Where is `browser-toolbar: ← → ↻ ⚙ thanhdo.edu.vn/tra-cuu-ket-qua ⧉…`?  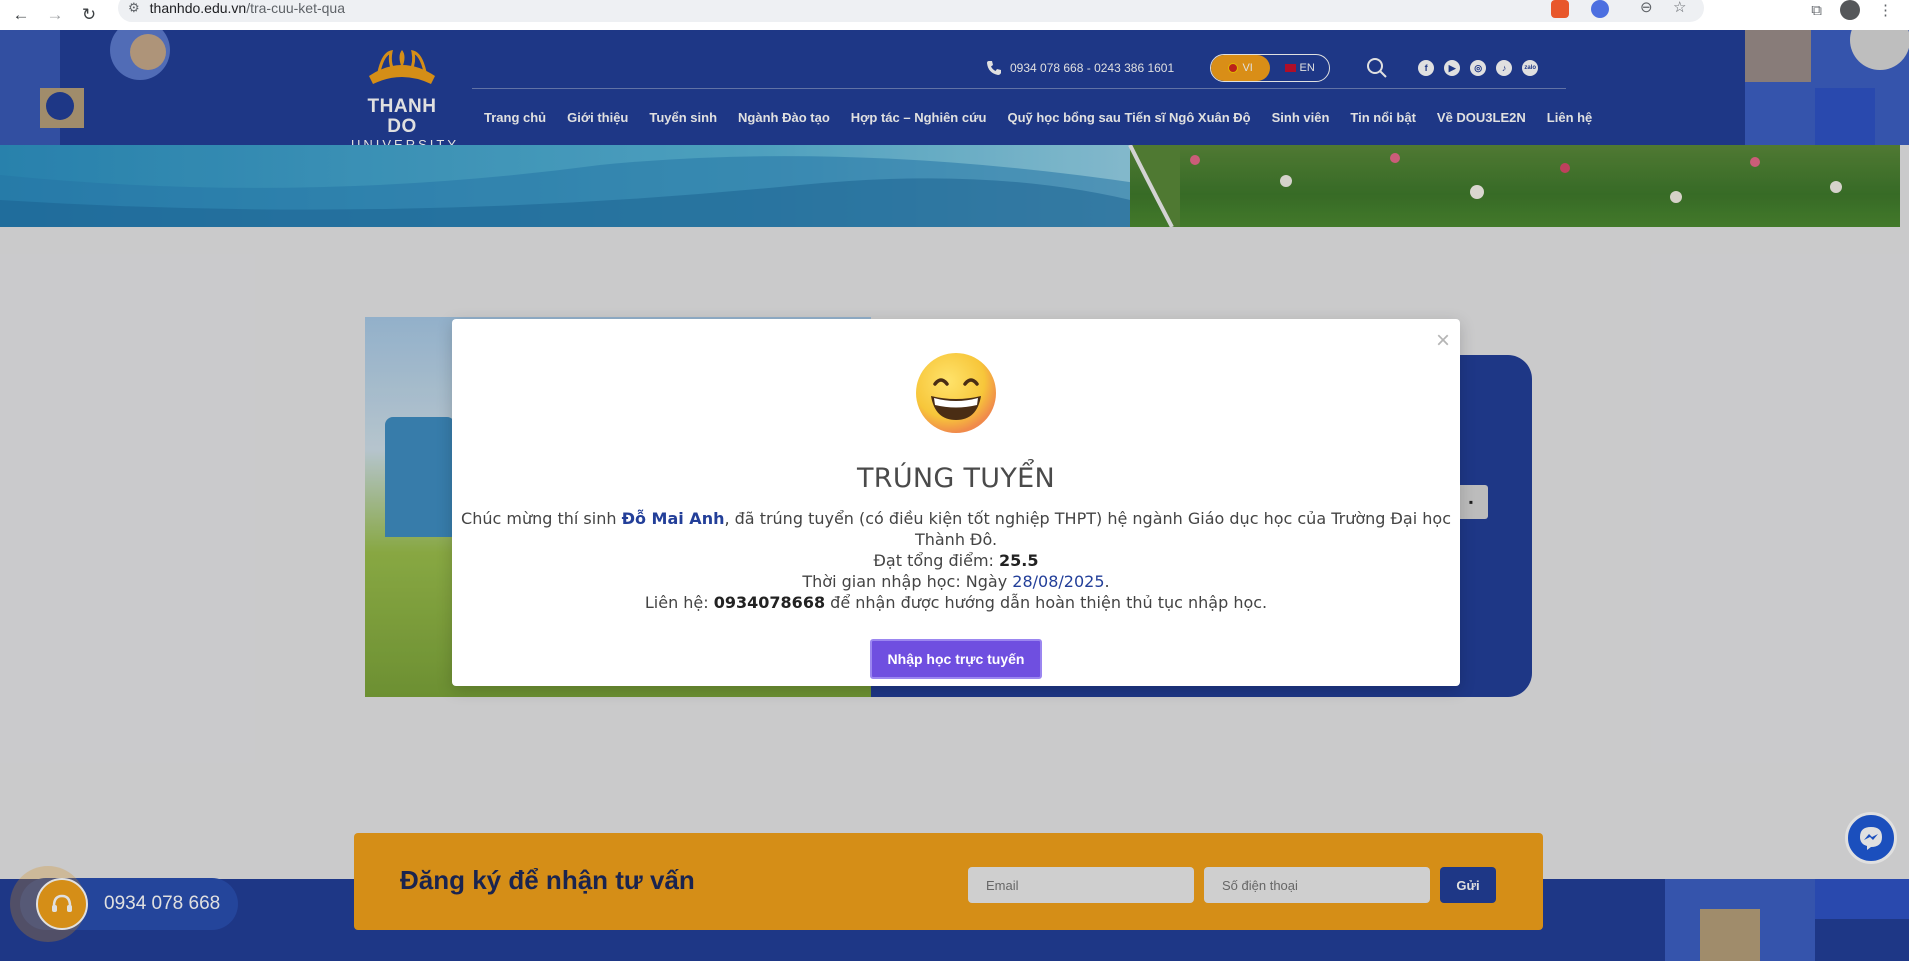 browser-toolbar: ← → ↻ ⚙ thanhdo.edu.vn/tra-cuu-ket-qua ⧉… is located at coordinates (954, 15).